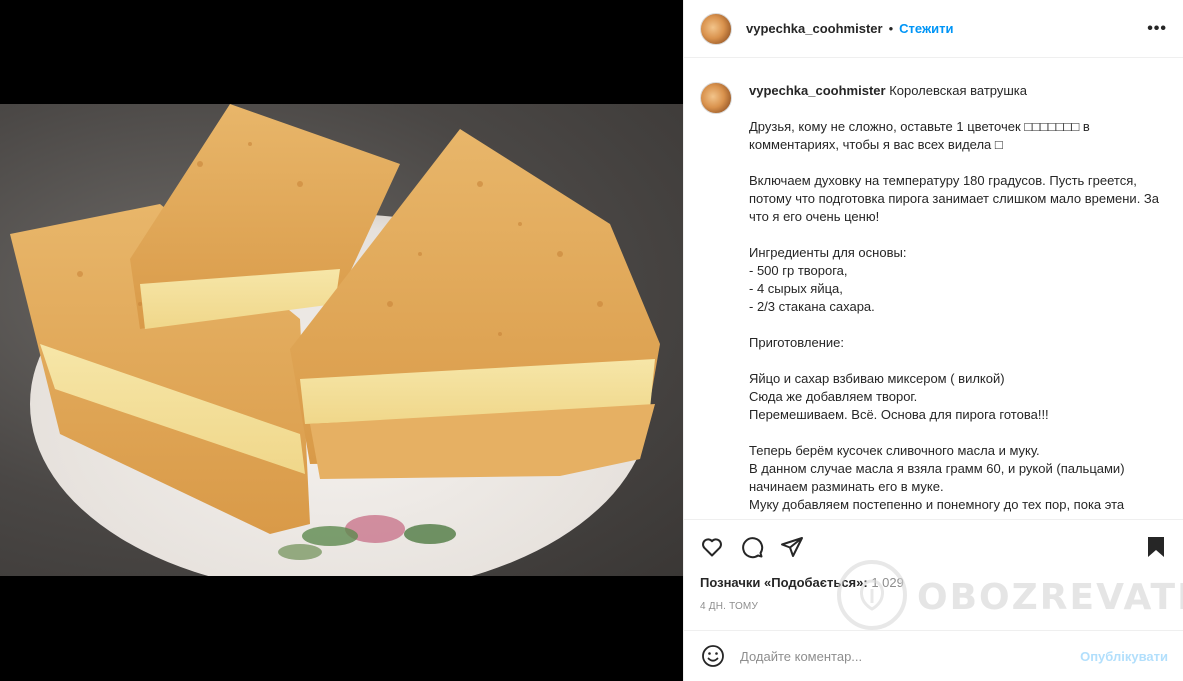 Image resolution: width=1183 pixels, height=681 pixels. What do you see at coordinates (926, 28) in the screenshot?
I see `follow-button: Стежити` at bounding box center [926, 28].